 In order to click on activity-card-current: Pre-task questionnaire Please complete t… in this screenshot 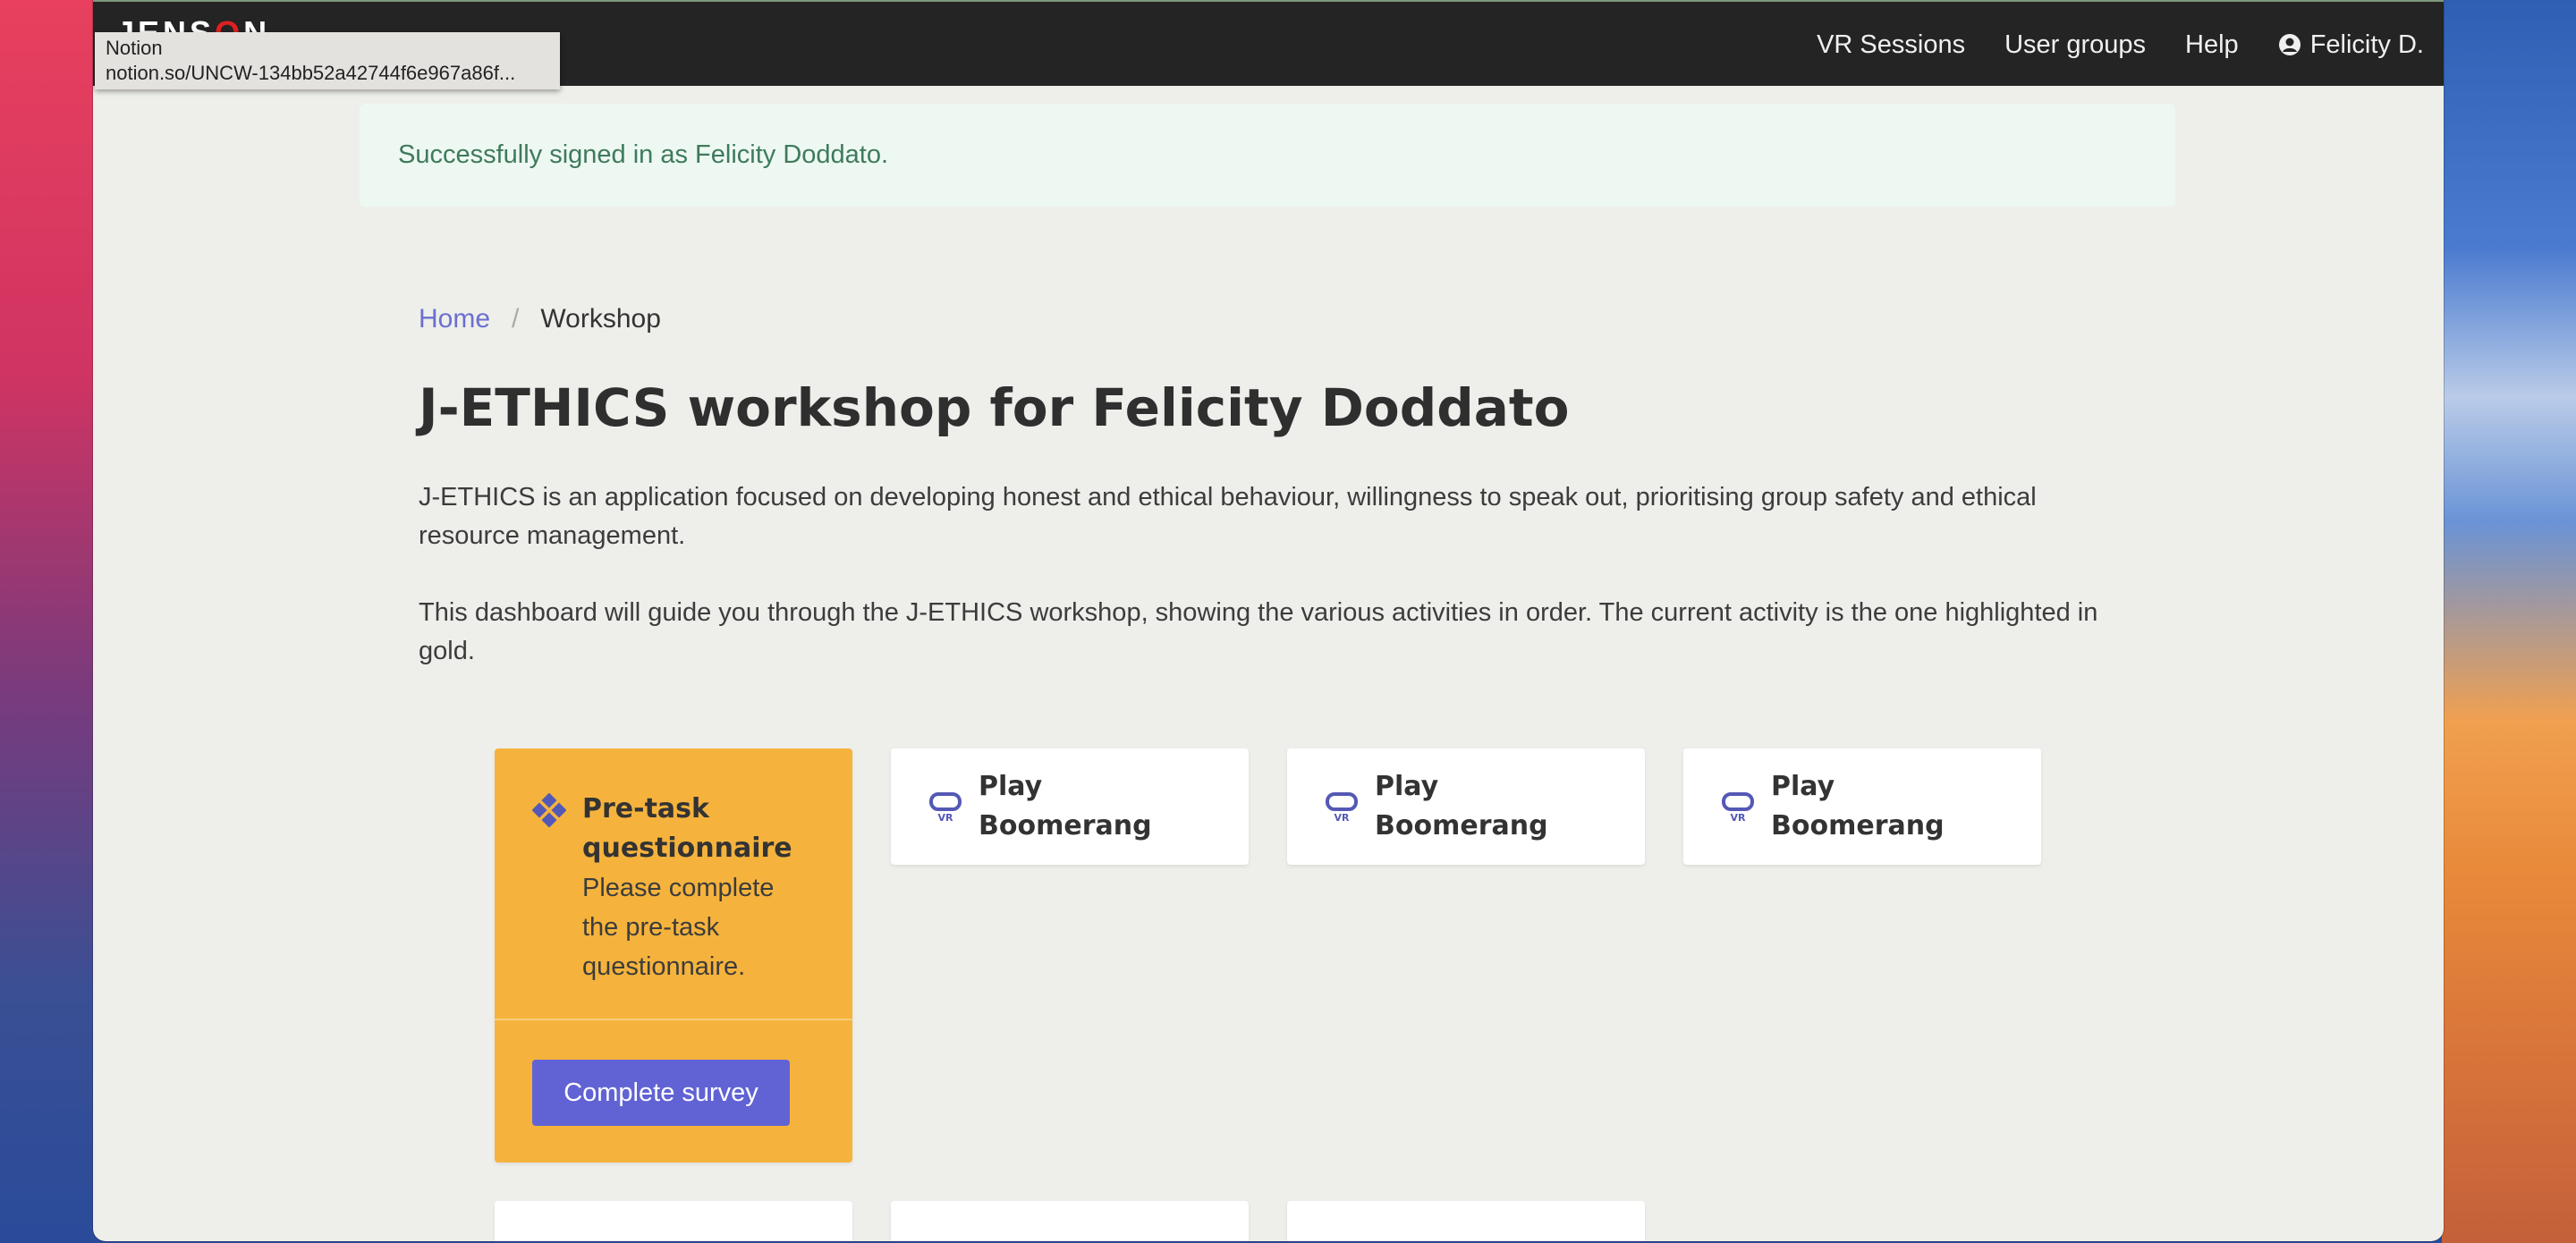, I will do `click(673, 955)`.